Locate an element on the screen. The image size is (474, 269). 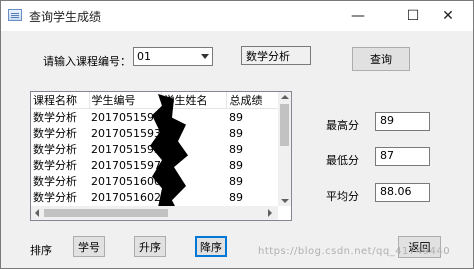
maximize-icon: ☐ is located at coordinates (413, 16).